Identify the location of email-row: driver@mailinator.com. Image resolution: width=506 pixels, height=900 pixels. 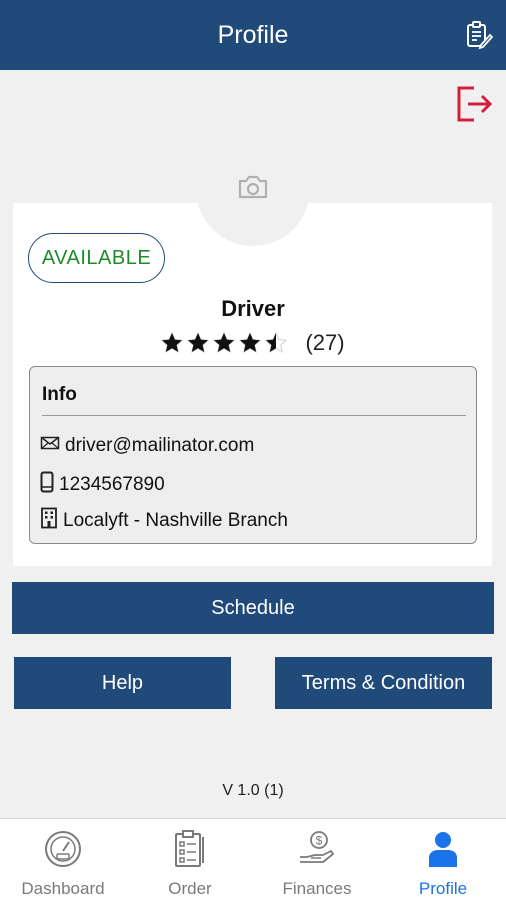
(147, 446).